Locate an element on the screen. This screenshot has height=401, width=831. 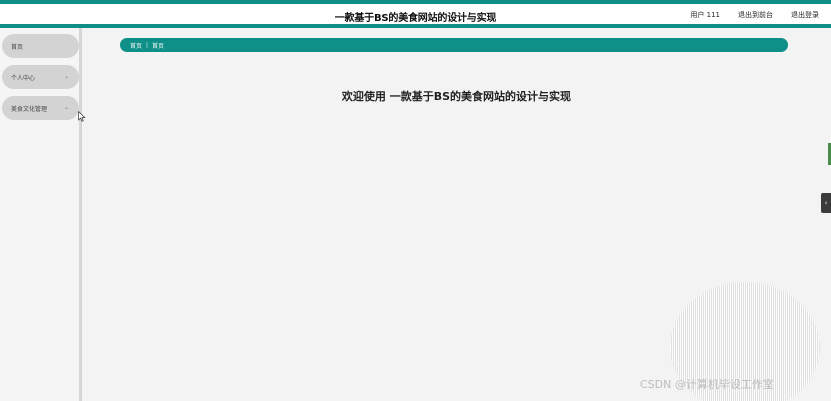
sidebar: 首页 个人中心 ⌄ 美食文化管理 ⌄ is located at coordinates (41, 214).